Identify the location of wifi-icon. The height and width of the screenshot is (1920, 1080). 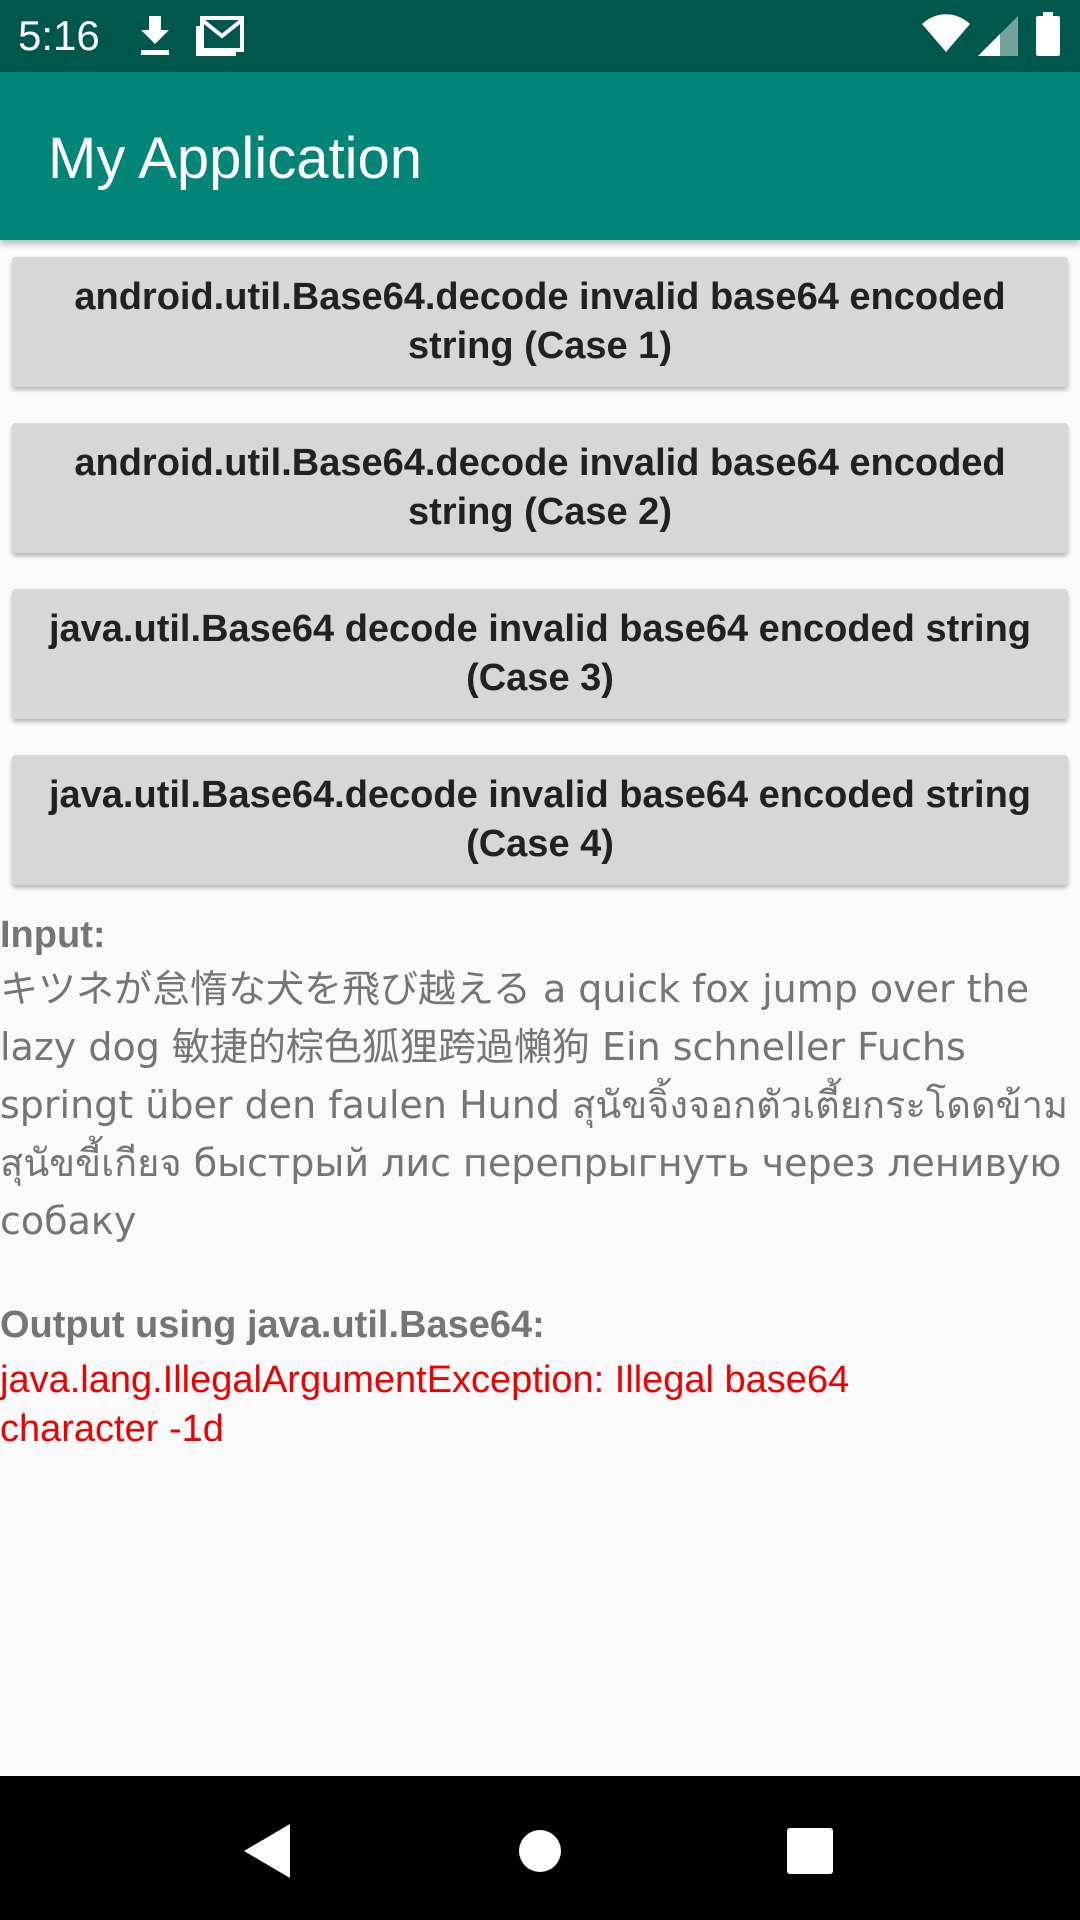
(946, 33).